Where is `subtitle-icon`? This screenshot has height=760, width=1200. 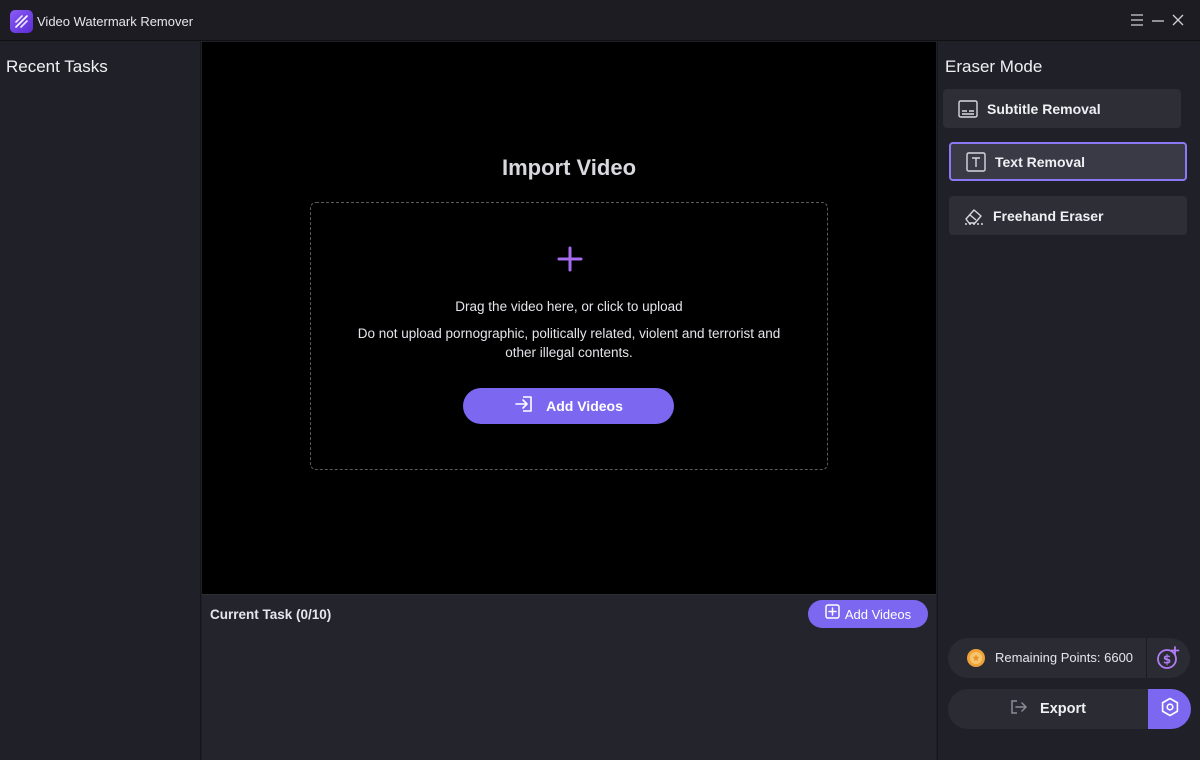
subtitle-icon is located at coordinates (968, 109).